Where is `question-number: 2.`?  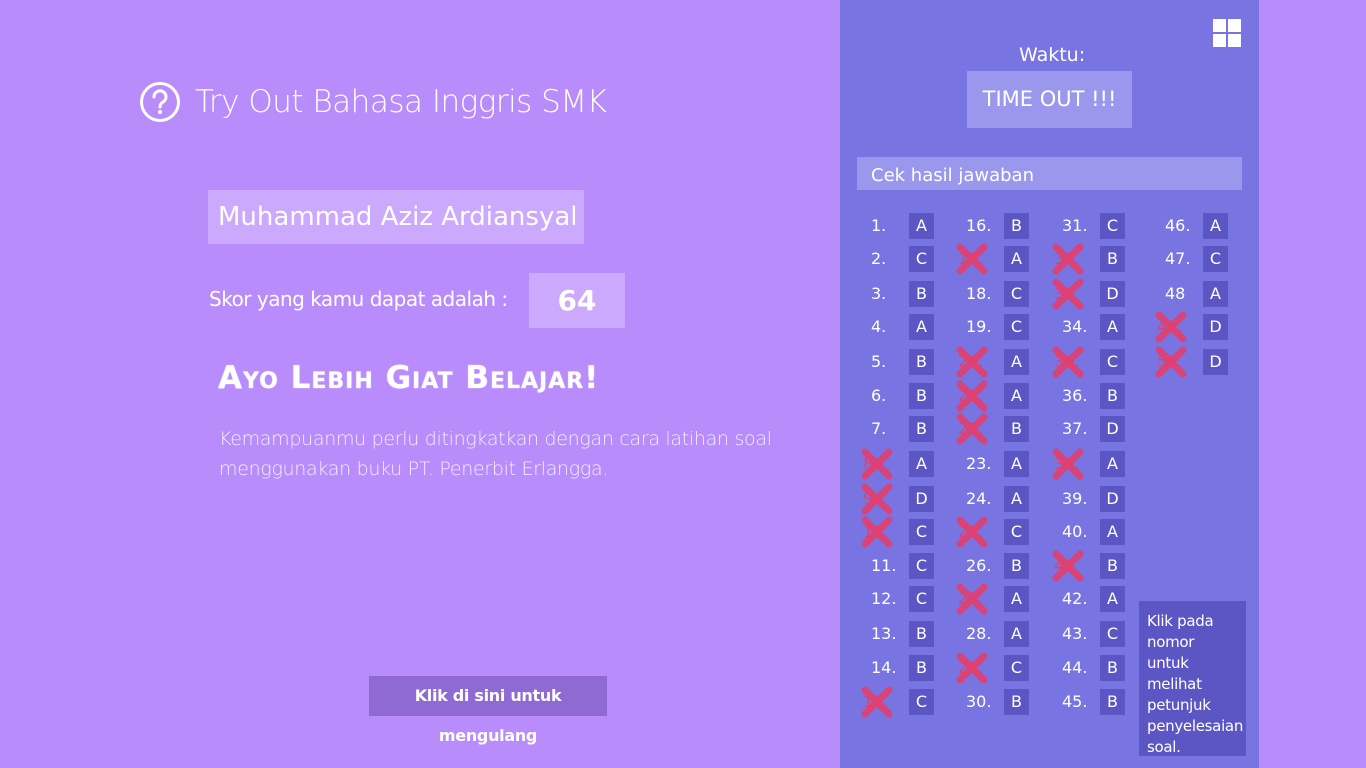
question-number: 2. is located at coordinates (888, 259).